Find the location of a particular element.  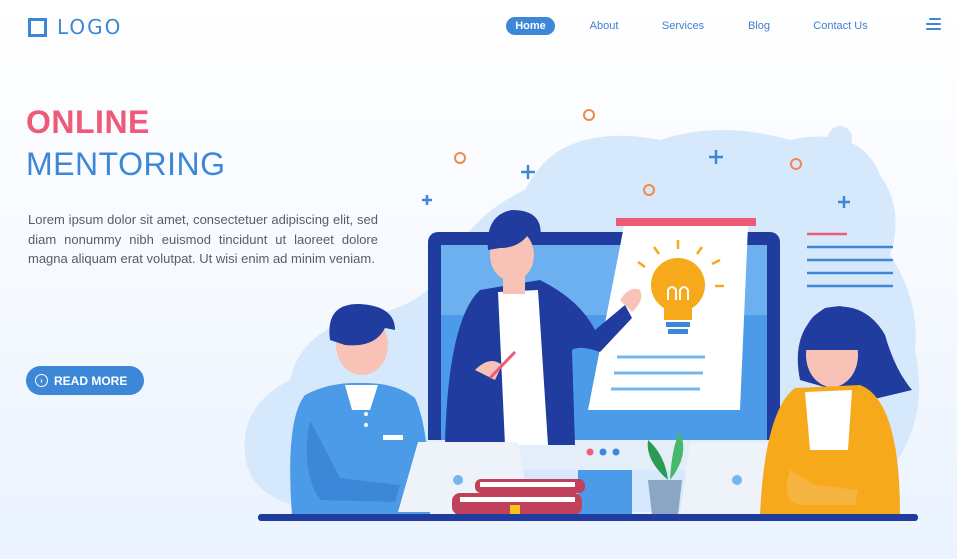

read-more-label: READ MORE is located at coordinates (91, 380).